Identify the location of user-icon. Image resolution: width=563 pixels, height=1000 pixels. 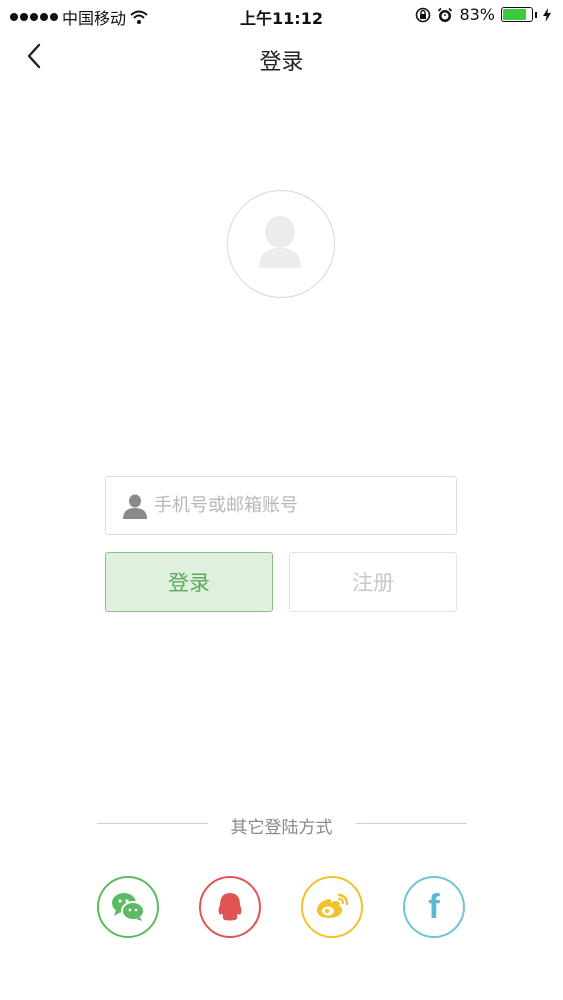
(135, 506).